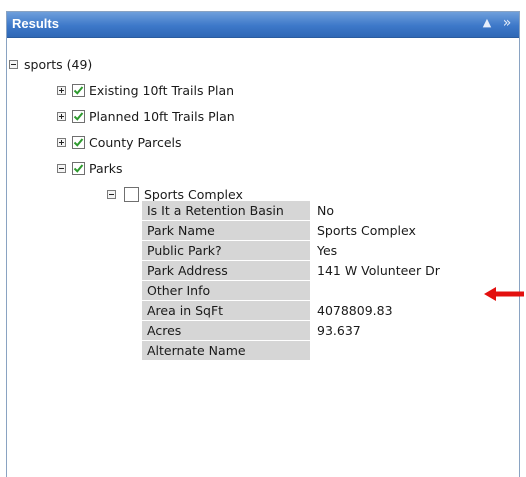 The image size is (526, 477). Describe the element at coordinates (13, 64) in the screenshot. I see `root-collapse-toggle` at that location.